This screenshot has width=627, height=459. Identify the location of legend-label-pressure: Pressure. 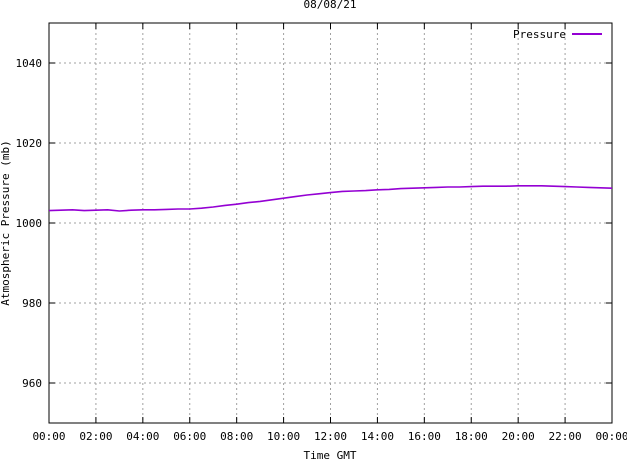
(539, 34).